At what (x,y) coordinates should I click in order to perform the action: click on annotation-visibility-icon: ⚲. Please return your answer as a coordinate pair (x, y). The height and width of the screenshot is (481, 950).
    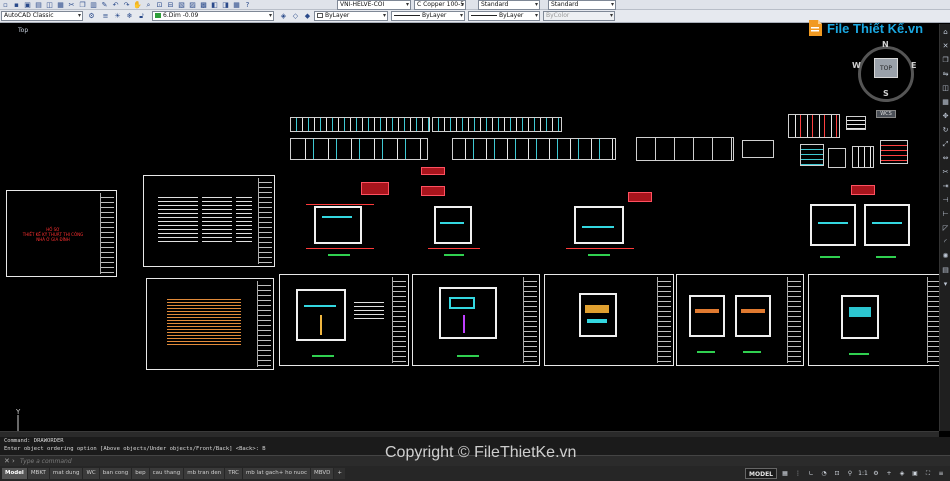
    Looking at the image, I should click on (850, 473).